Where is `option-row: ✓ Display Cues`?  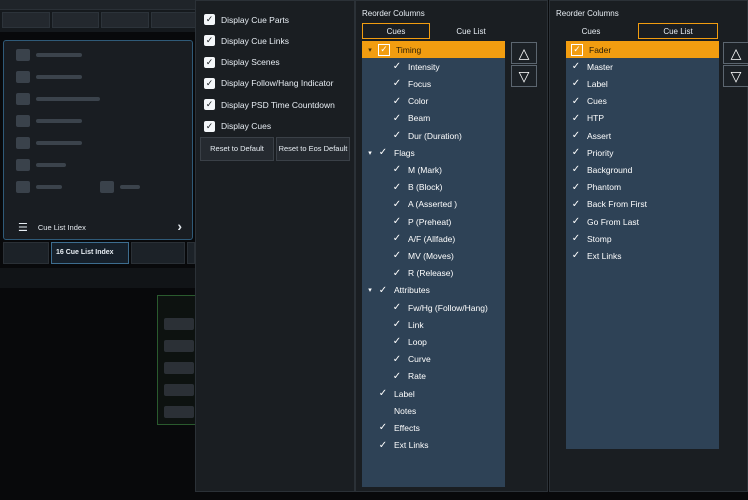 option-row: ✓ Display Cues is located at coordinates (237, 126).